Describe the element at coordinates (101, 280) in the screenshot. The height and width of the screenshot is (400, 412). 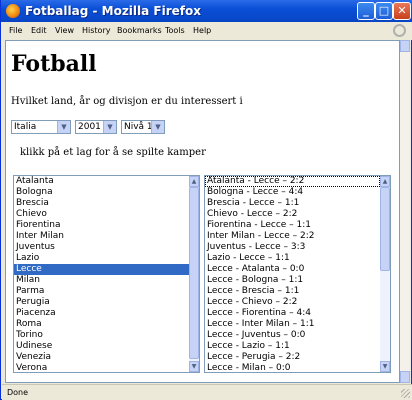
I see `team-list-item: Milan` at that location.